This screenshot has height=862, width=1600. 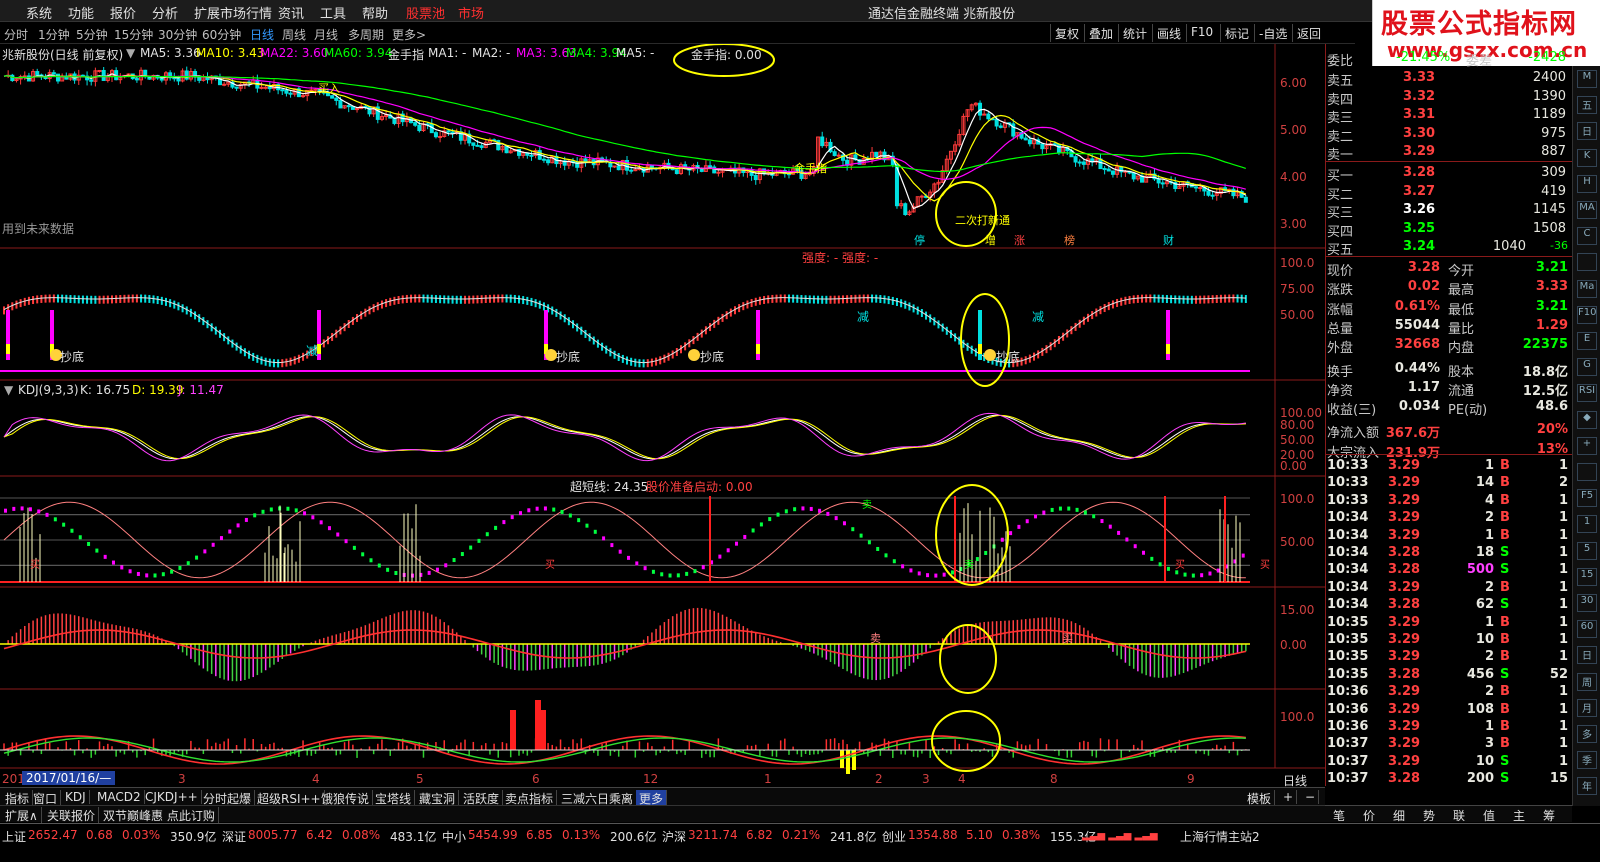 I want to click on side-tool-icon: MA, so click(x=1587, y=210).